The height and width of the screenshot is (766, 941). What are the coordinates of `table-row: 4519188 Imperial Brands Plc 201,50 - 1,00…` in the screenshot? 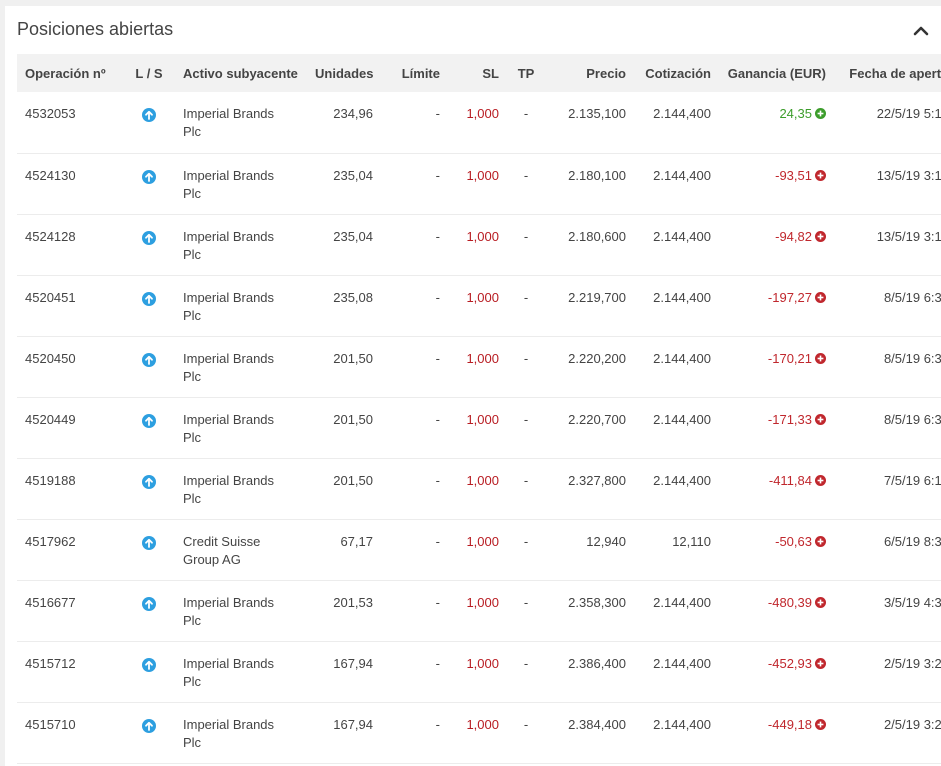 It's located at (479, 488).